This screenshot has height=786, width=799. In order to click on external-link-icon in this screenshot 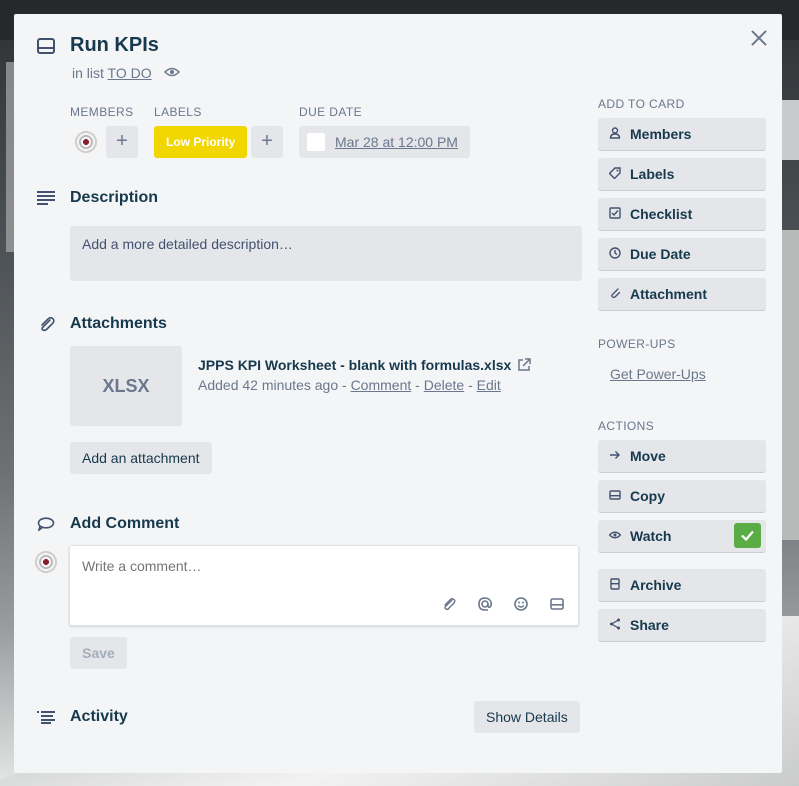, I will do `click(524, 365)`.